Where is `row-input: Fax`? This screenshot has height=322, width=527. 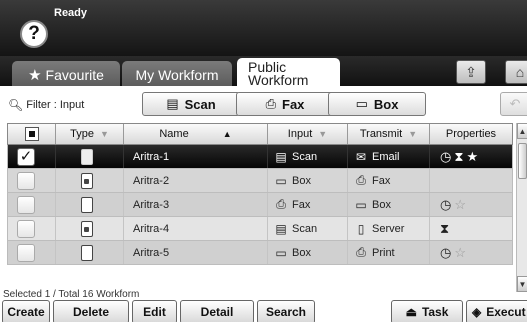 row-input: Fax is located at coordinates (301, 204).